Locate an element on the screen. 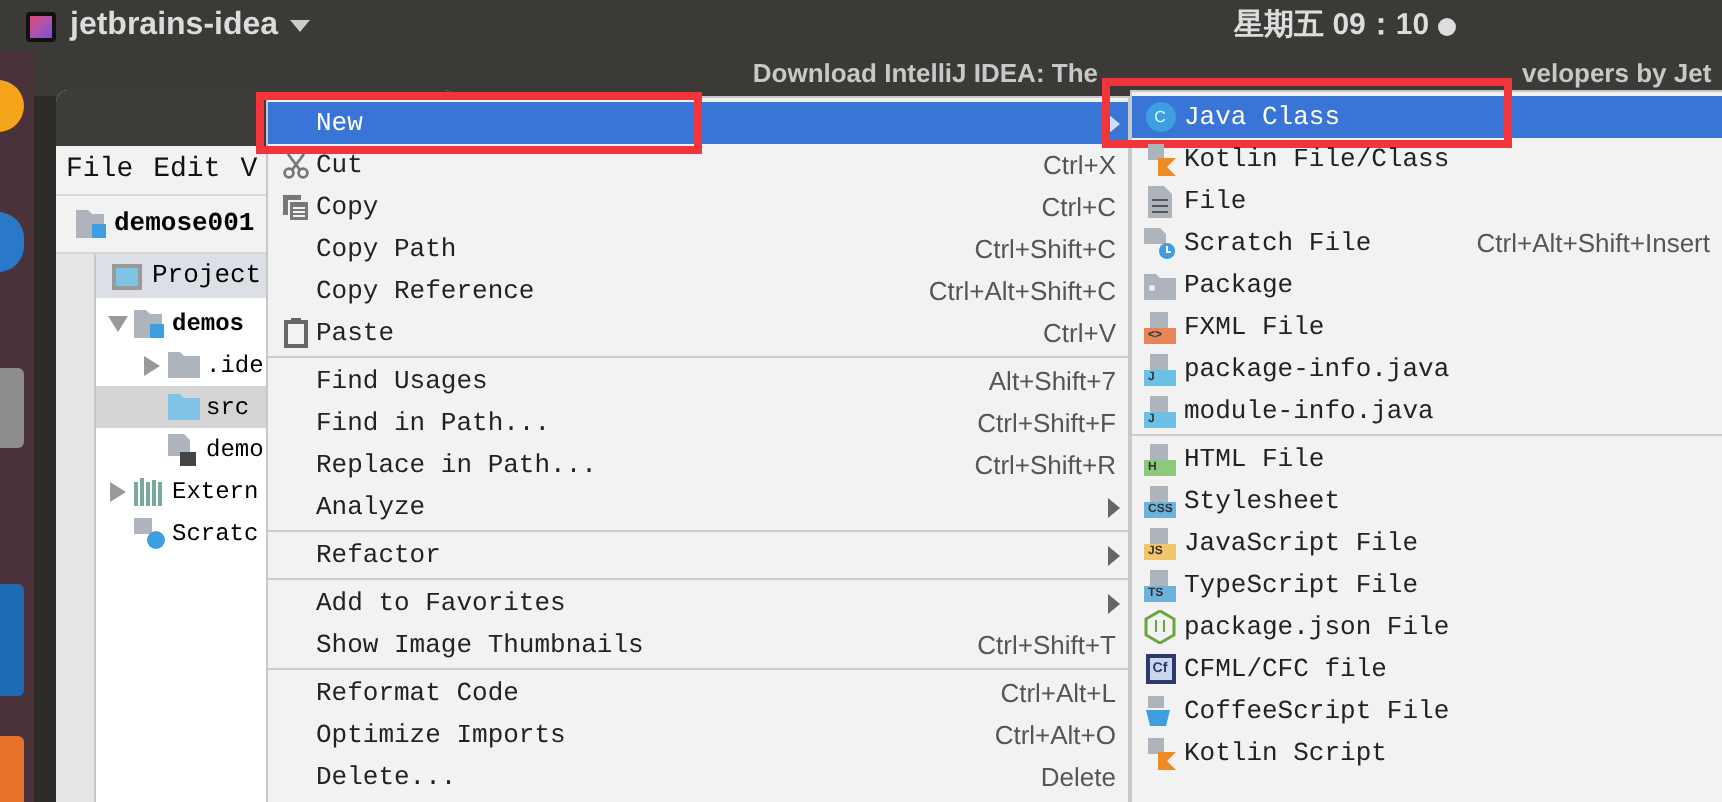 The width and height of the screenshot is (1722, 802). shortcut-text: Ctrl+Alt+O is located at coordinates (1056, 735).